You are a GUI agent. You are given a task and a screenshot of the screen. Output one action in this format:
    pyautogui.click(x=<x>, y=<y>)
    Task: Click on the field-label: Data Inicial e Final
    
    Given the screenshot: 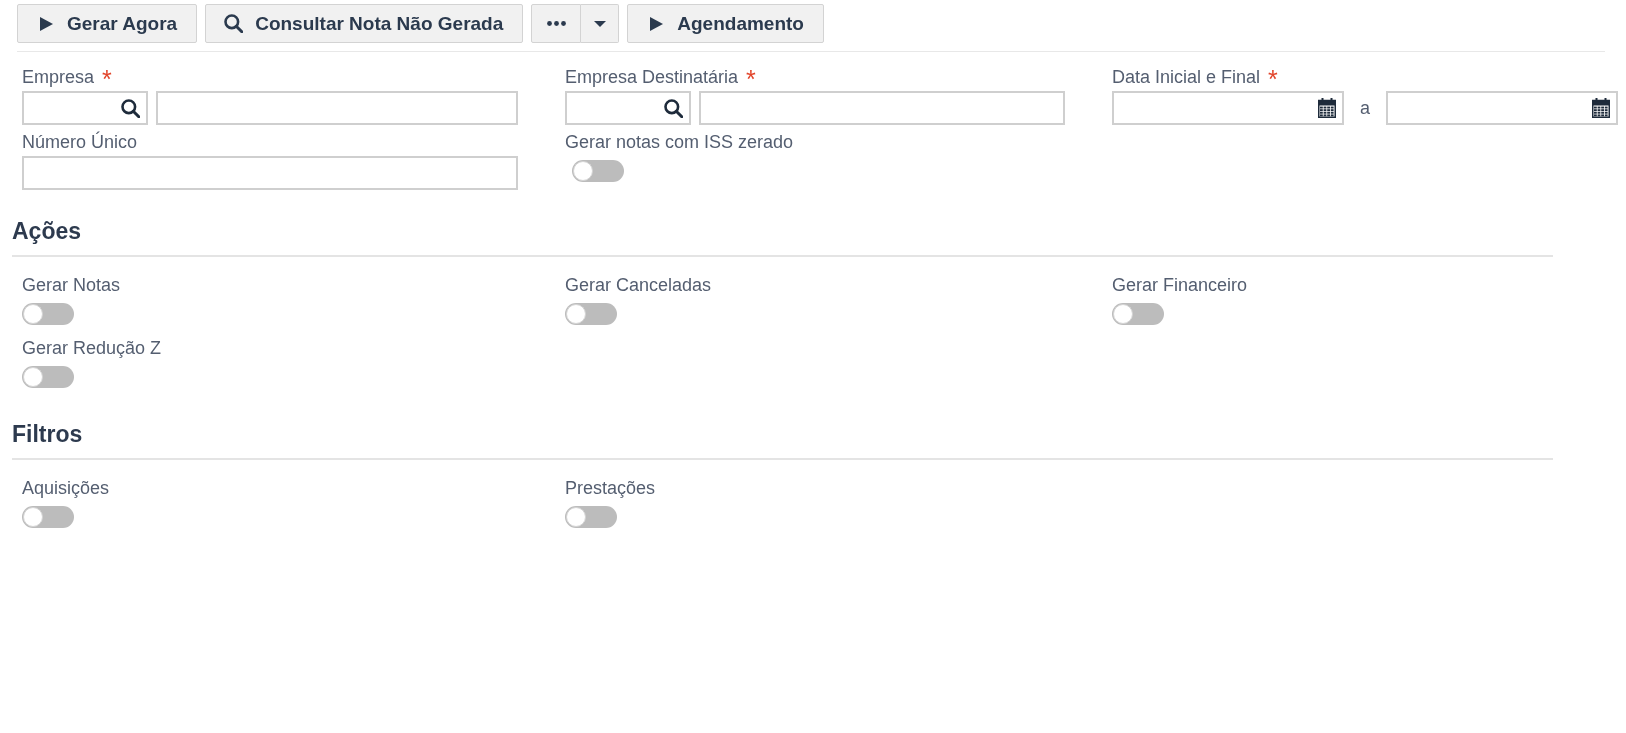 What is the action you would take?
    pyautogui.click(x=1186, y=77)
    